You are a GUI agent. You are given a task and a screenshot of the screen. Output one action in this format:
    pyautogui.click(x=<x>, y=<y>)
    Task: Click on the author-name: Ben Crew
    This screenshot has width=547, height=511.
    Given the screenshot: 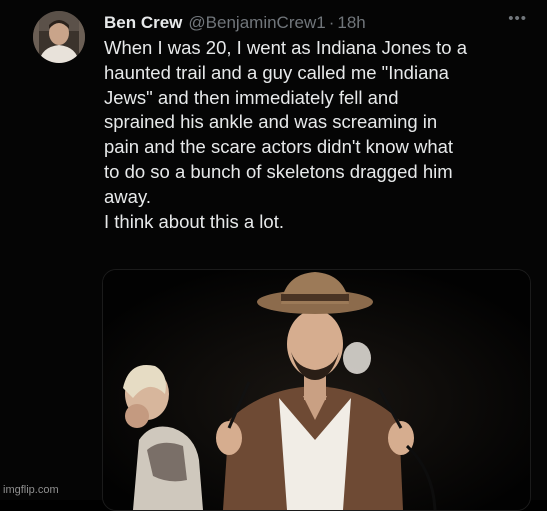 What is the action you would take?
    pyautogui.click(x=143, y=23)
    